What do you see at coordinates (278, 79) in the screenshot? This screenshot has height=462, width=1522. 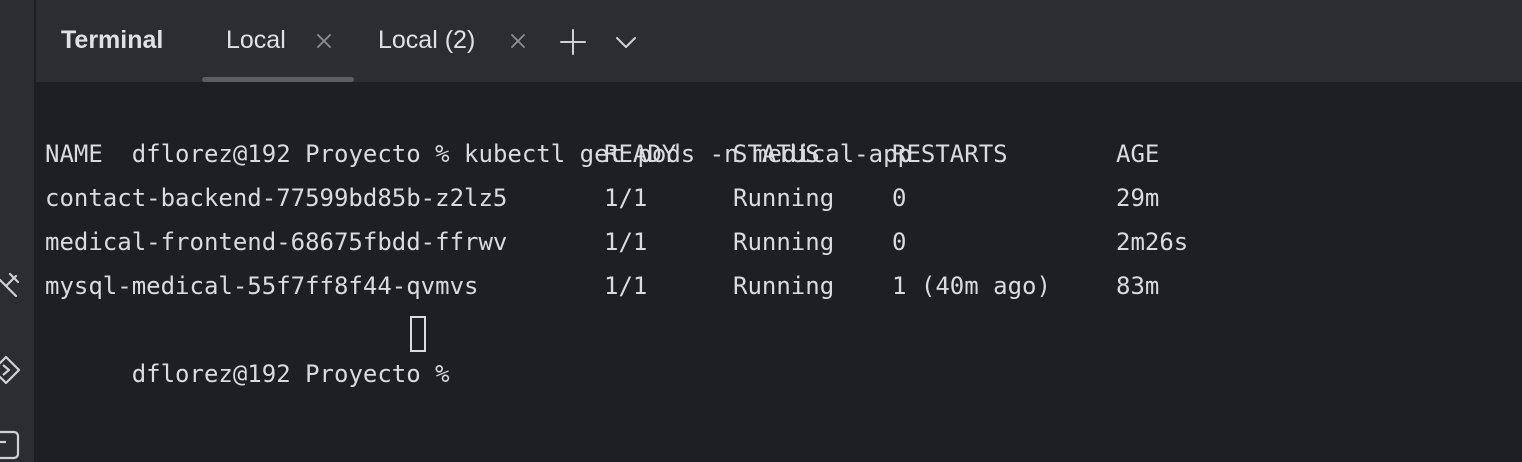 I see `active-tab-indicator` at bounding box center [278, 79].